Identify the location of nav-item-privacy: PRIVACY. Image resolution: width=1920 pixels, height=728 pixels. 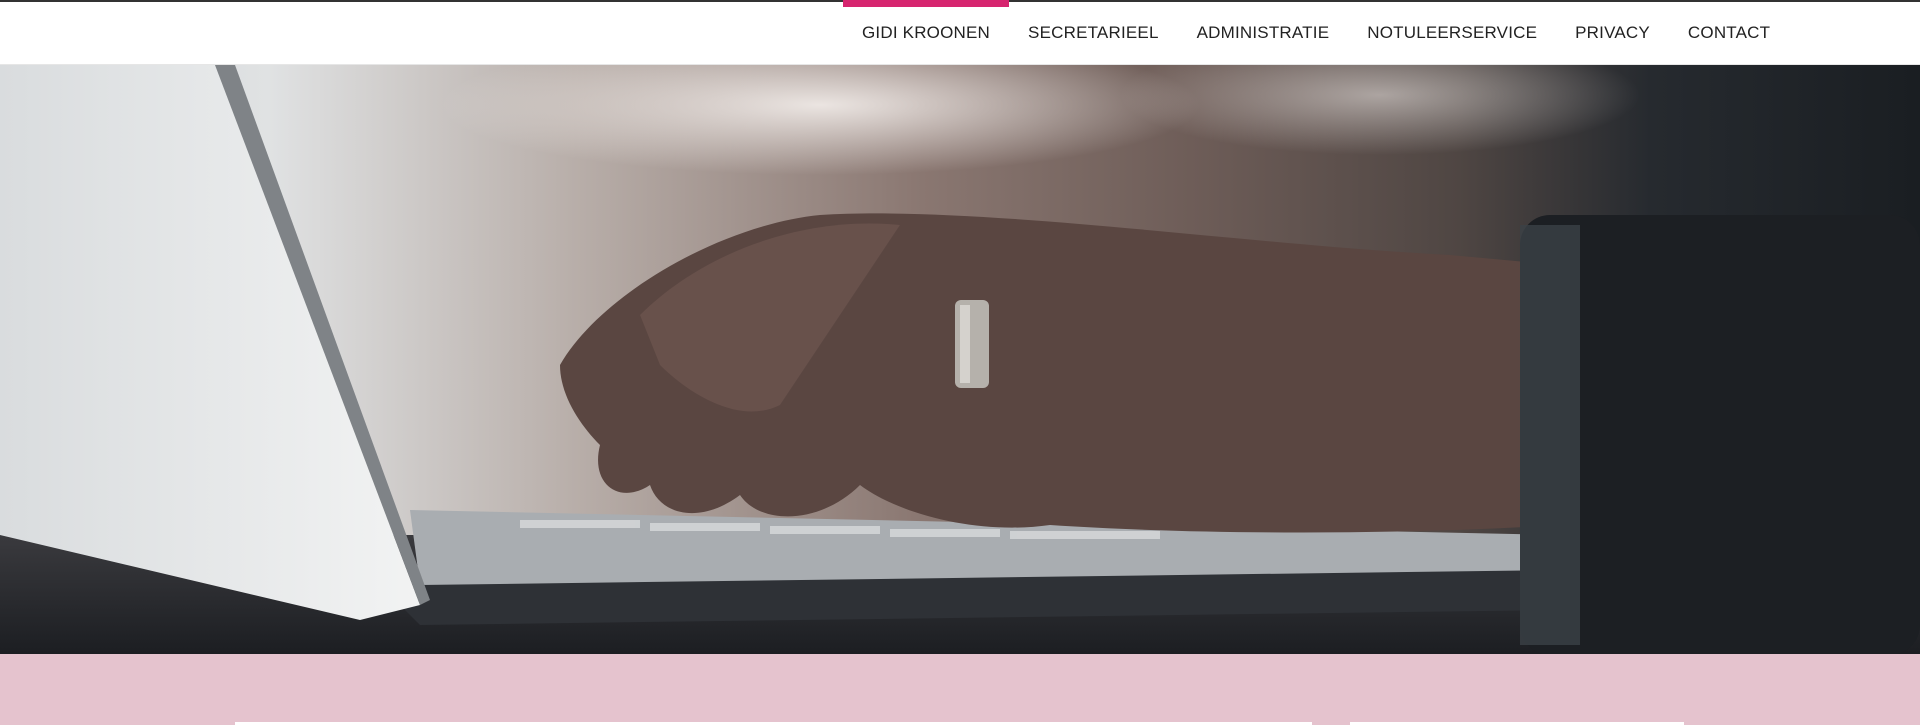
(1612, 33).